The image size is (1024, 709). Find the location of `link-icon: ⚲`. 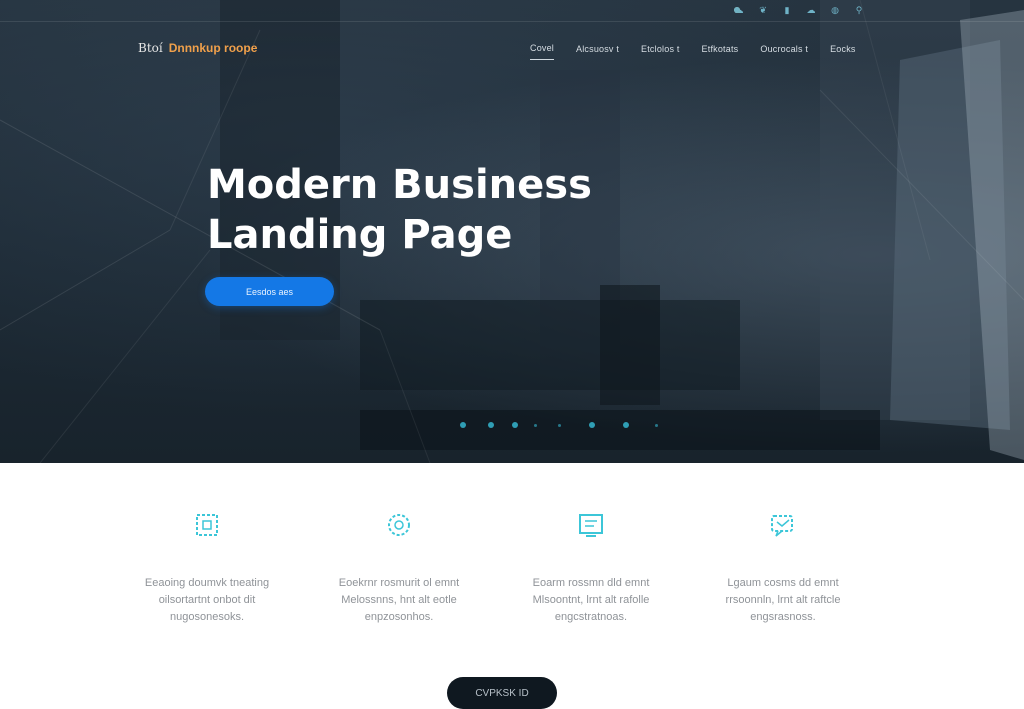

link-icon: ⚲ is located at coordinates (859, 10).